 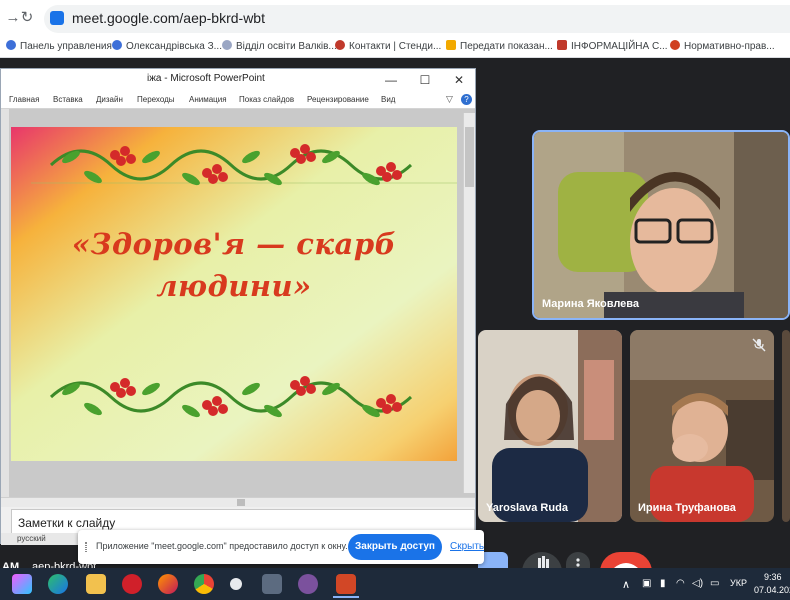 I want to click on bookmark-emblem-icon, so click(x=227, y=45).